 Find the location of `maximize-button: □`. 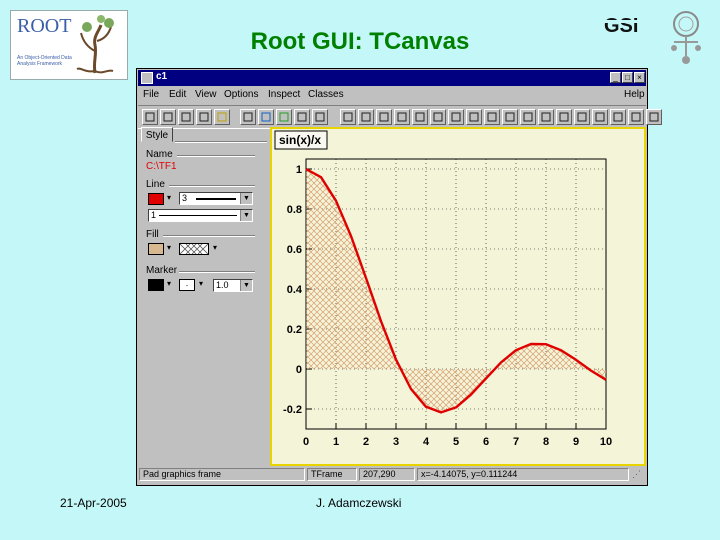

maximize-button: □ is located at coordinates (627, 77).